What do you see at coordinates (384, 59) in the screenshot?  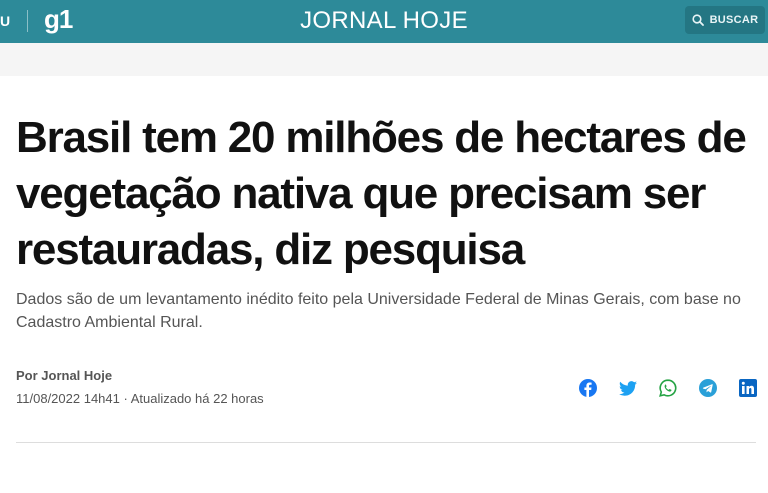 I see `ad-banner-area` at bounding box center [384, 59].